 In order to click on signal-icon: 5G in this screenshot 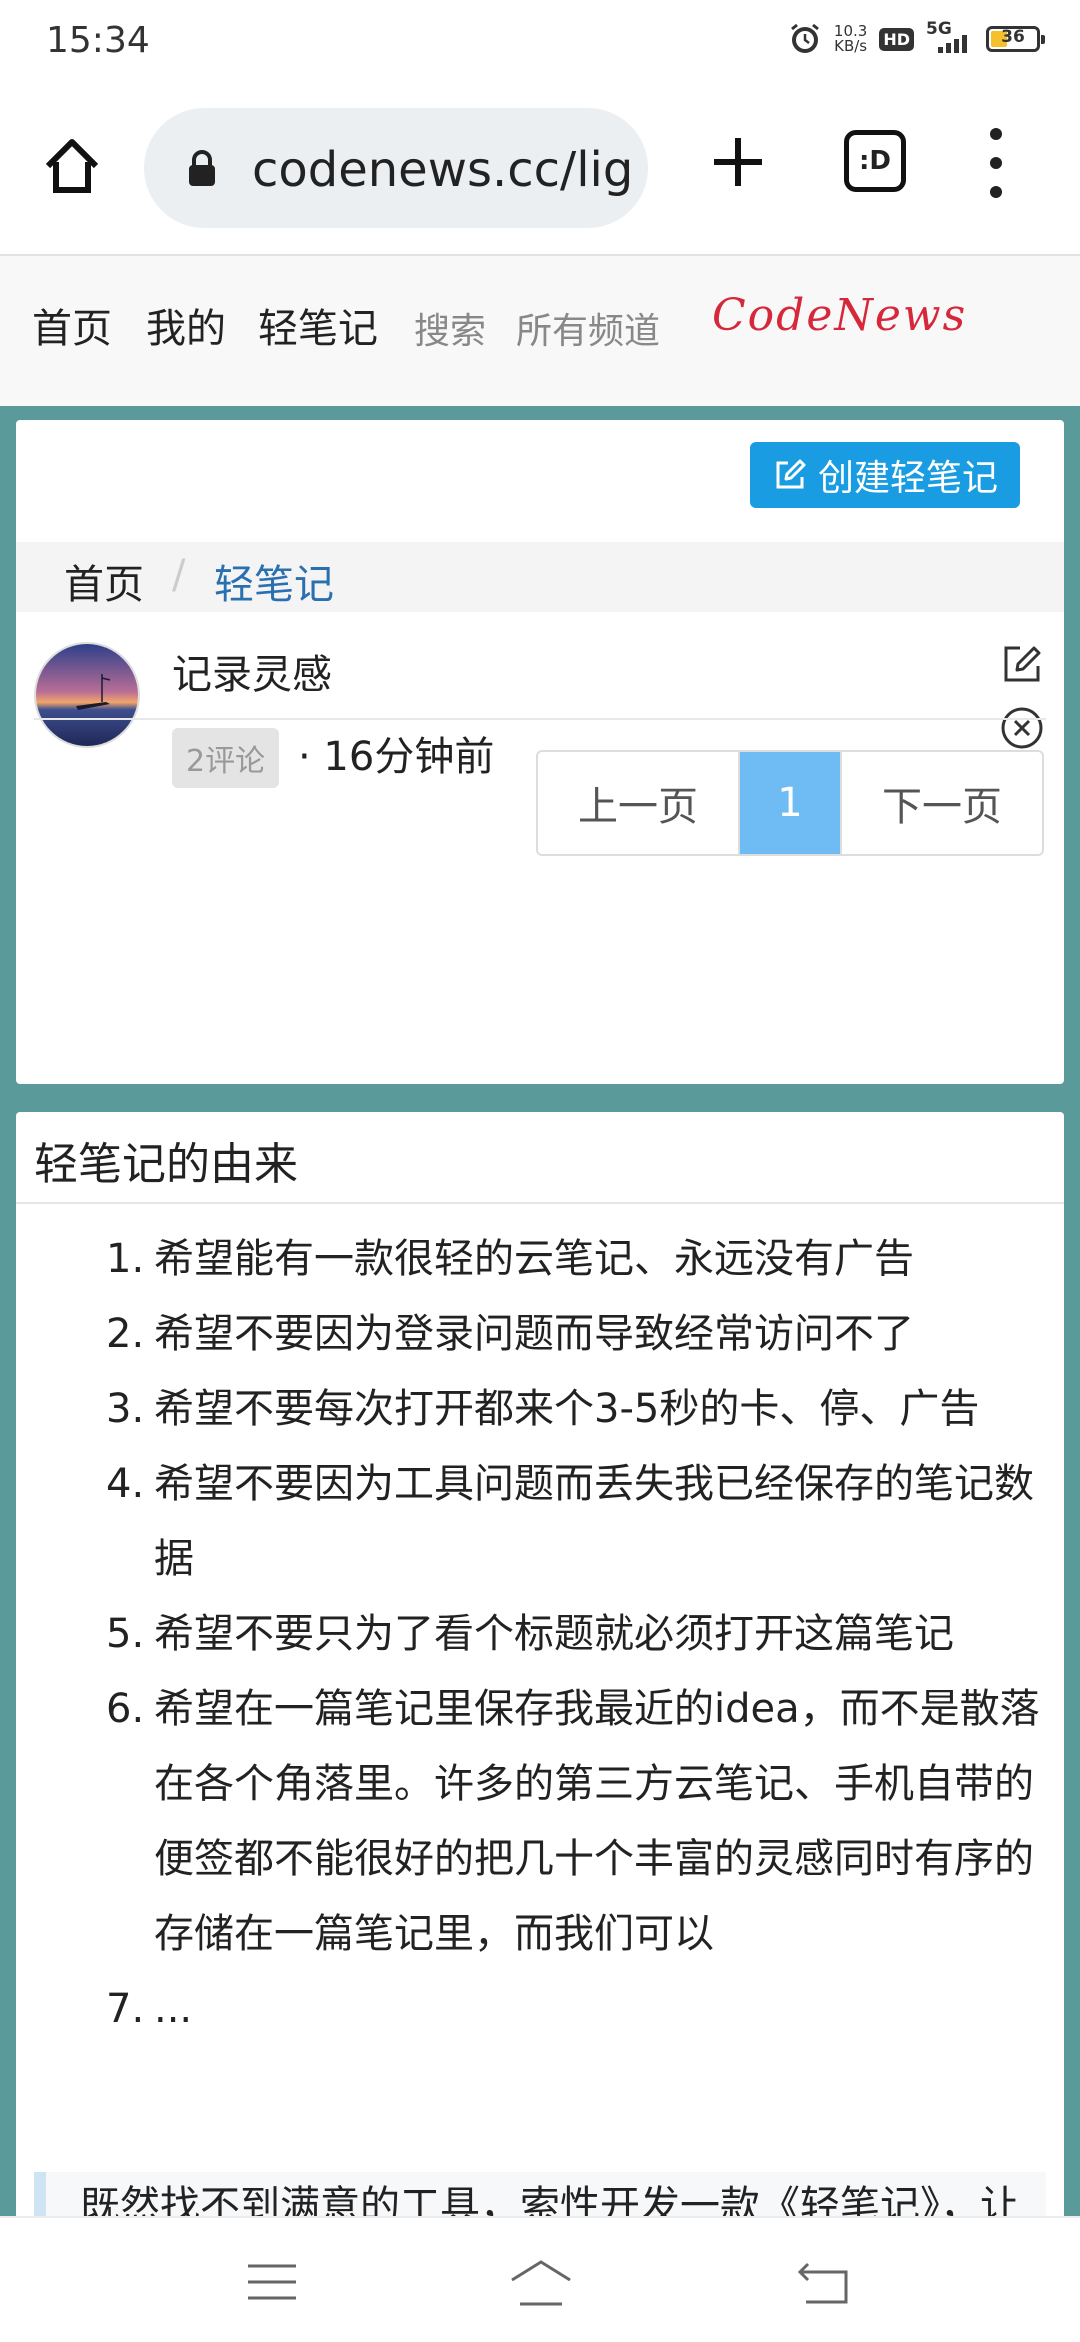, I will do `click(950, 37)`.